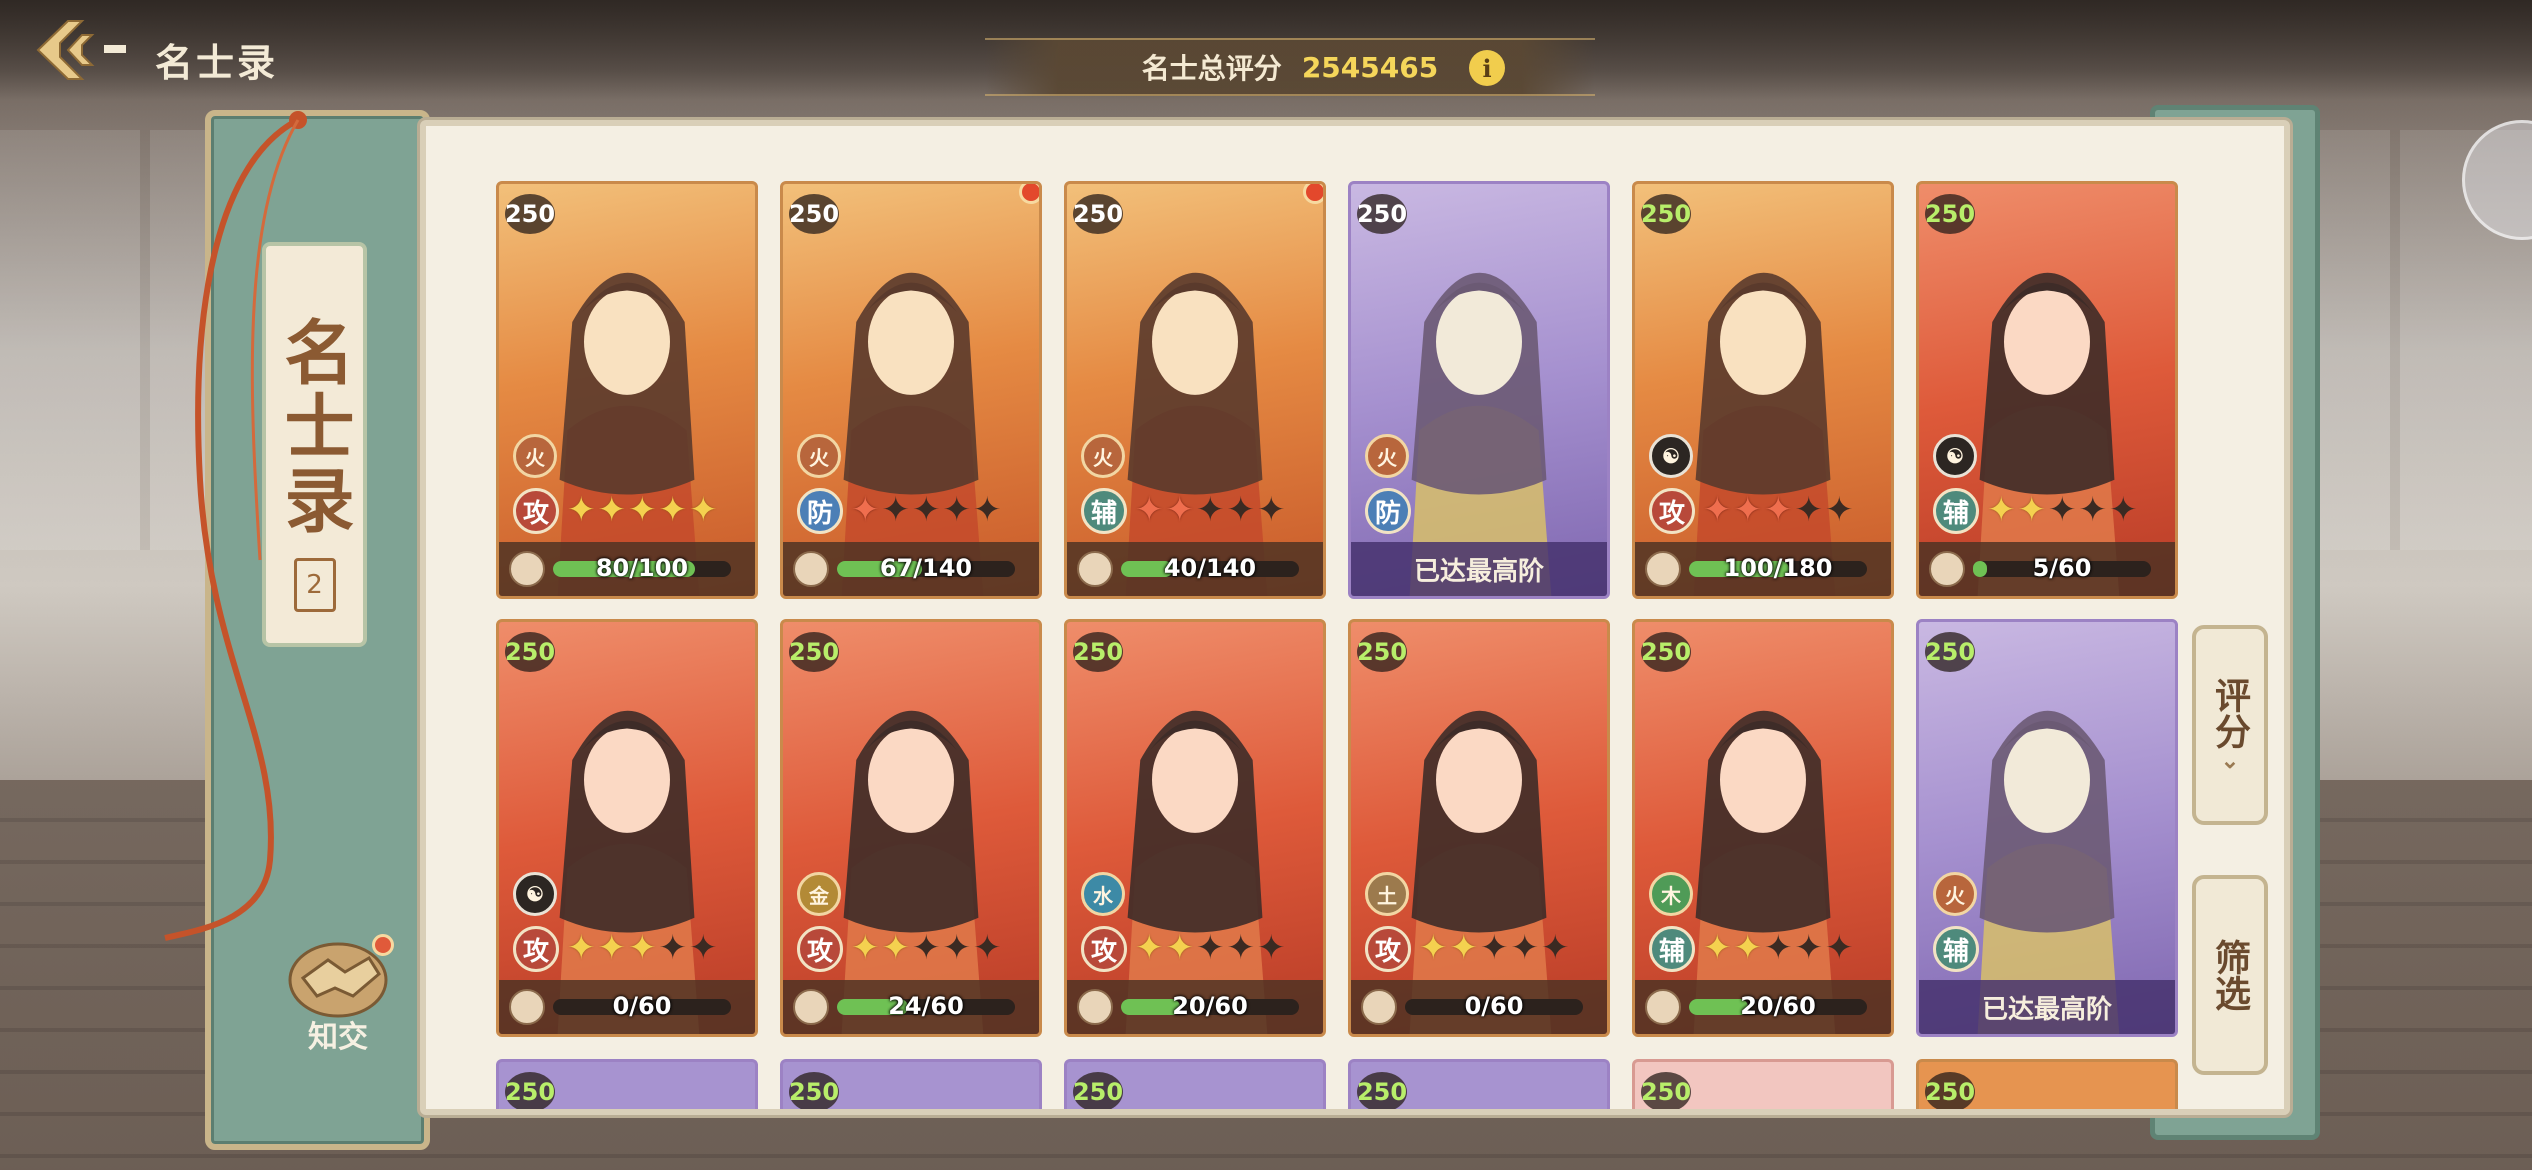 The width and height of the screenshot is (2532, 1170). What do you see at coordinates (90, 50) in the screenshot?
I see `back-button` at bounding box center [90, 50].